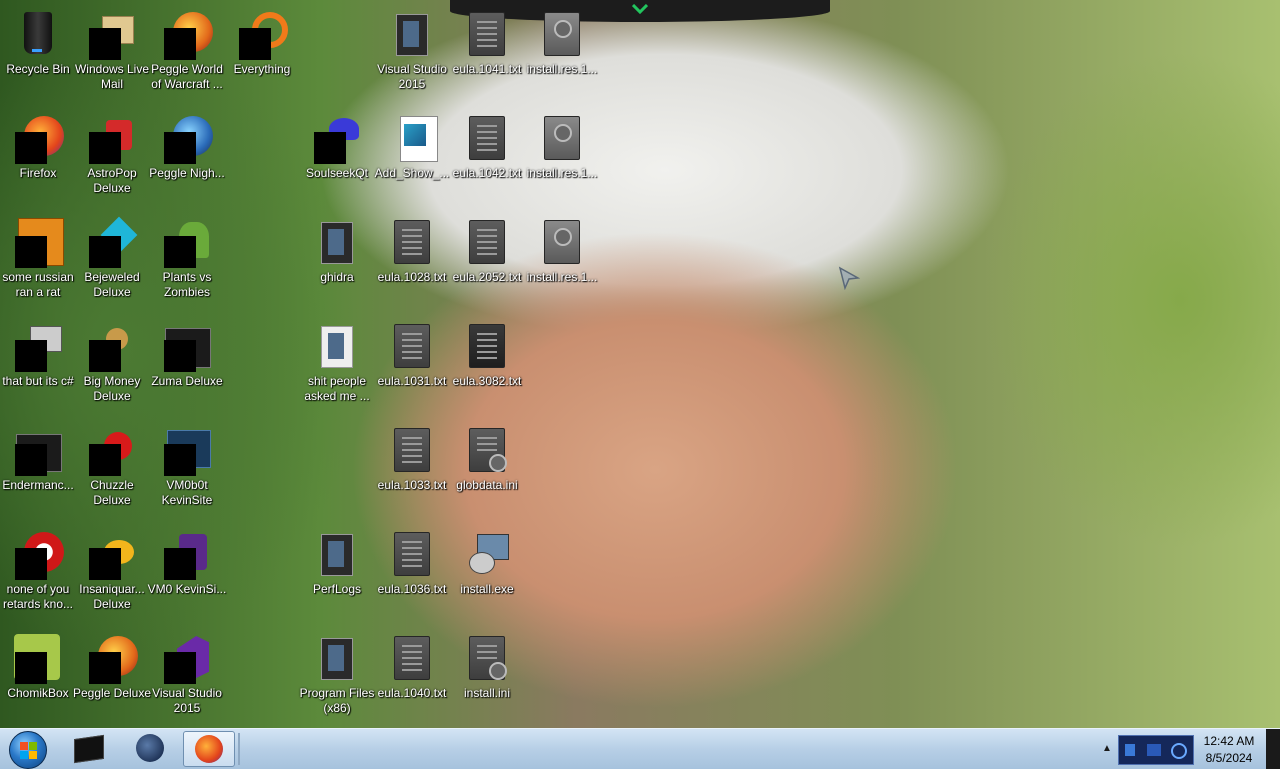  What do you see at coordinates (112, 451) in the screenshot?
I see `chuzzle-icon` at bounding box center [112, 451].